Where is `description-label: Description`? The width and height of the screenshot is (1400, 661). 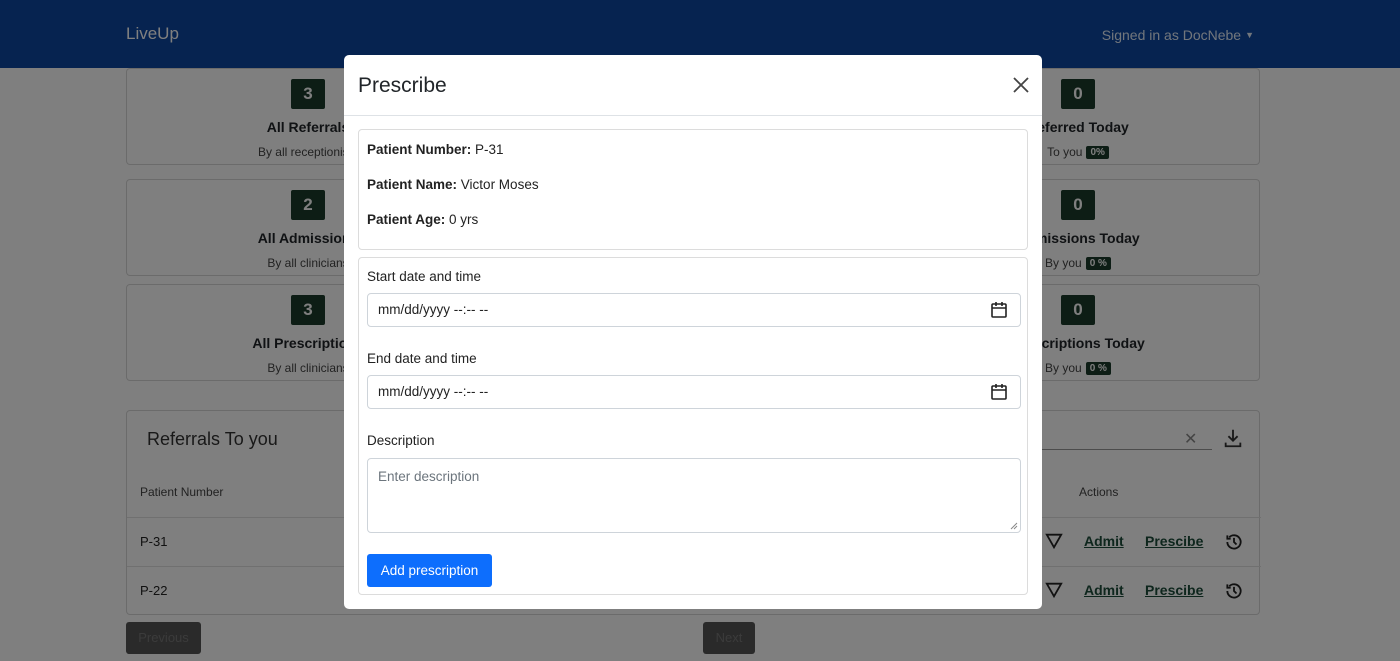
description-label: Description is located at coordinates (401, 440).